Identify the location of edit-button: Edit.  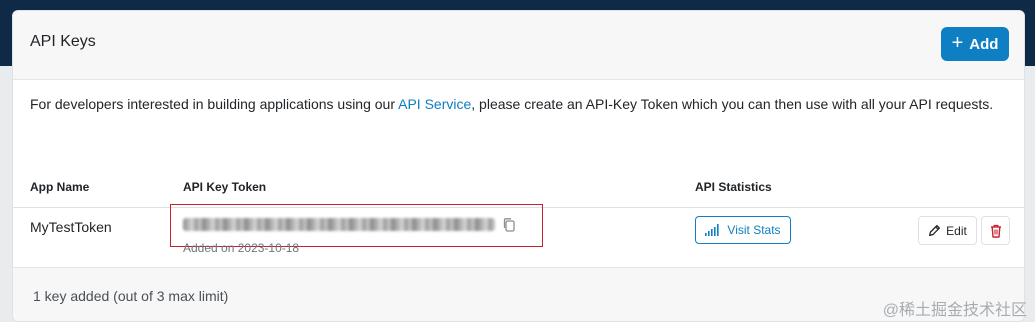
(947, 230).